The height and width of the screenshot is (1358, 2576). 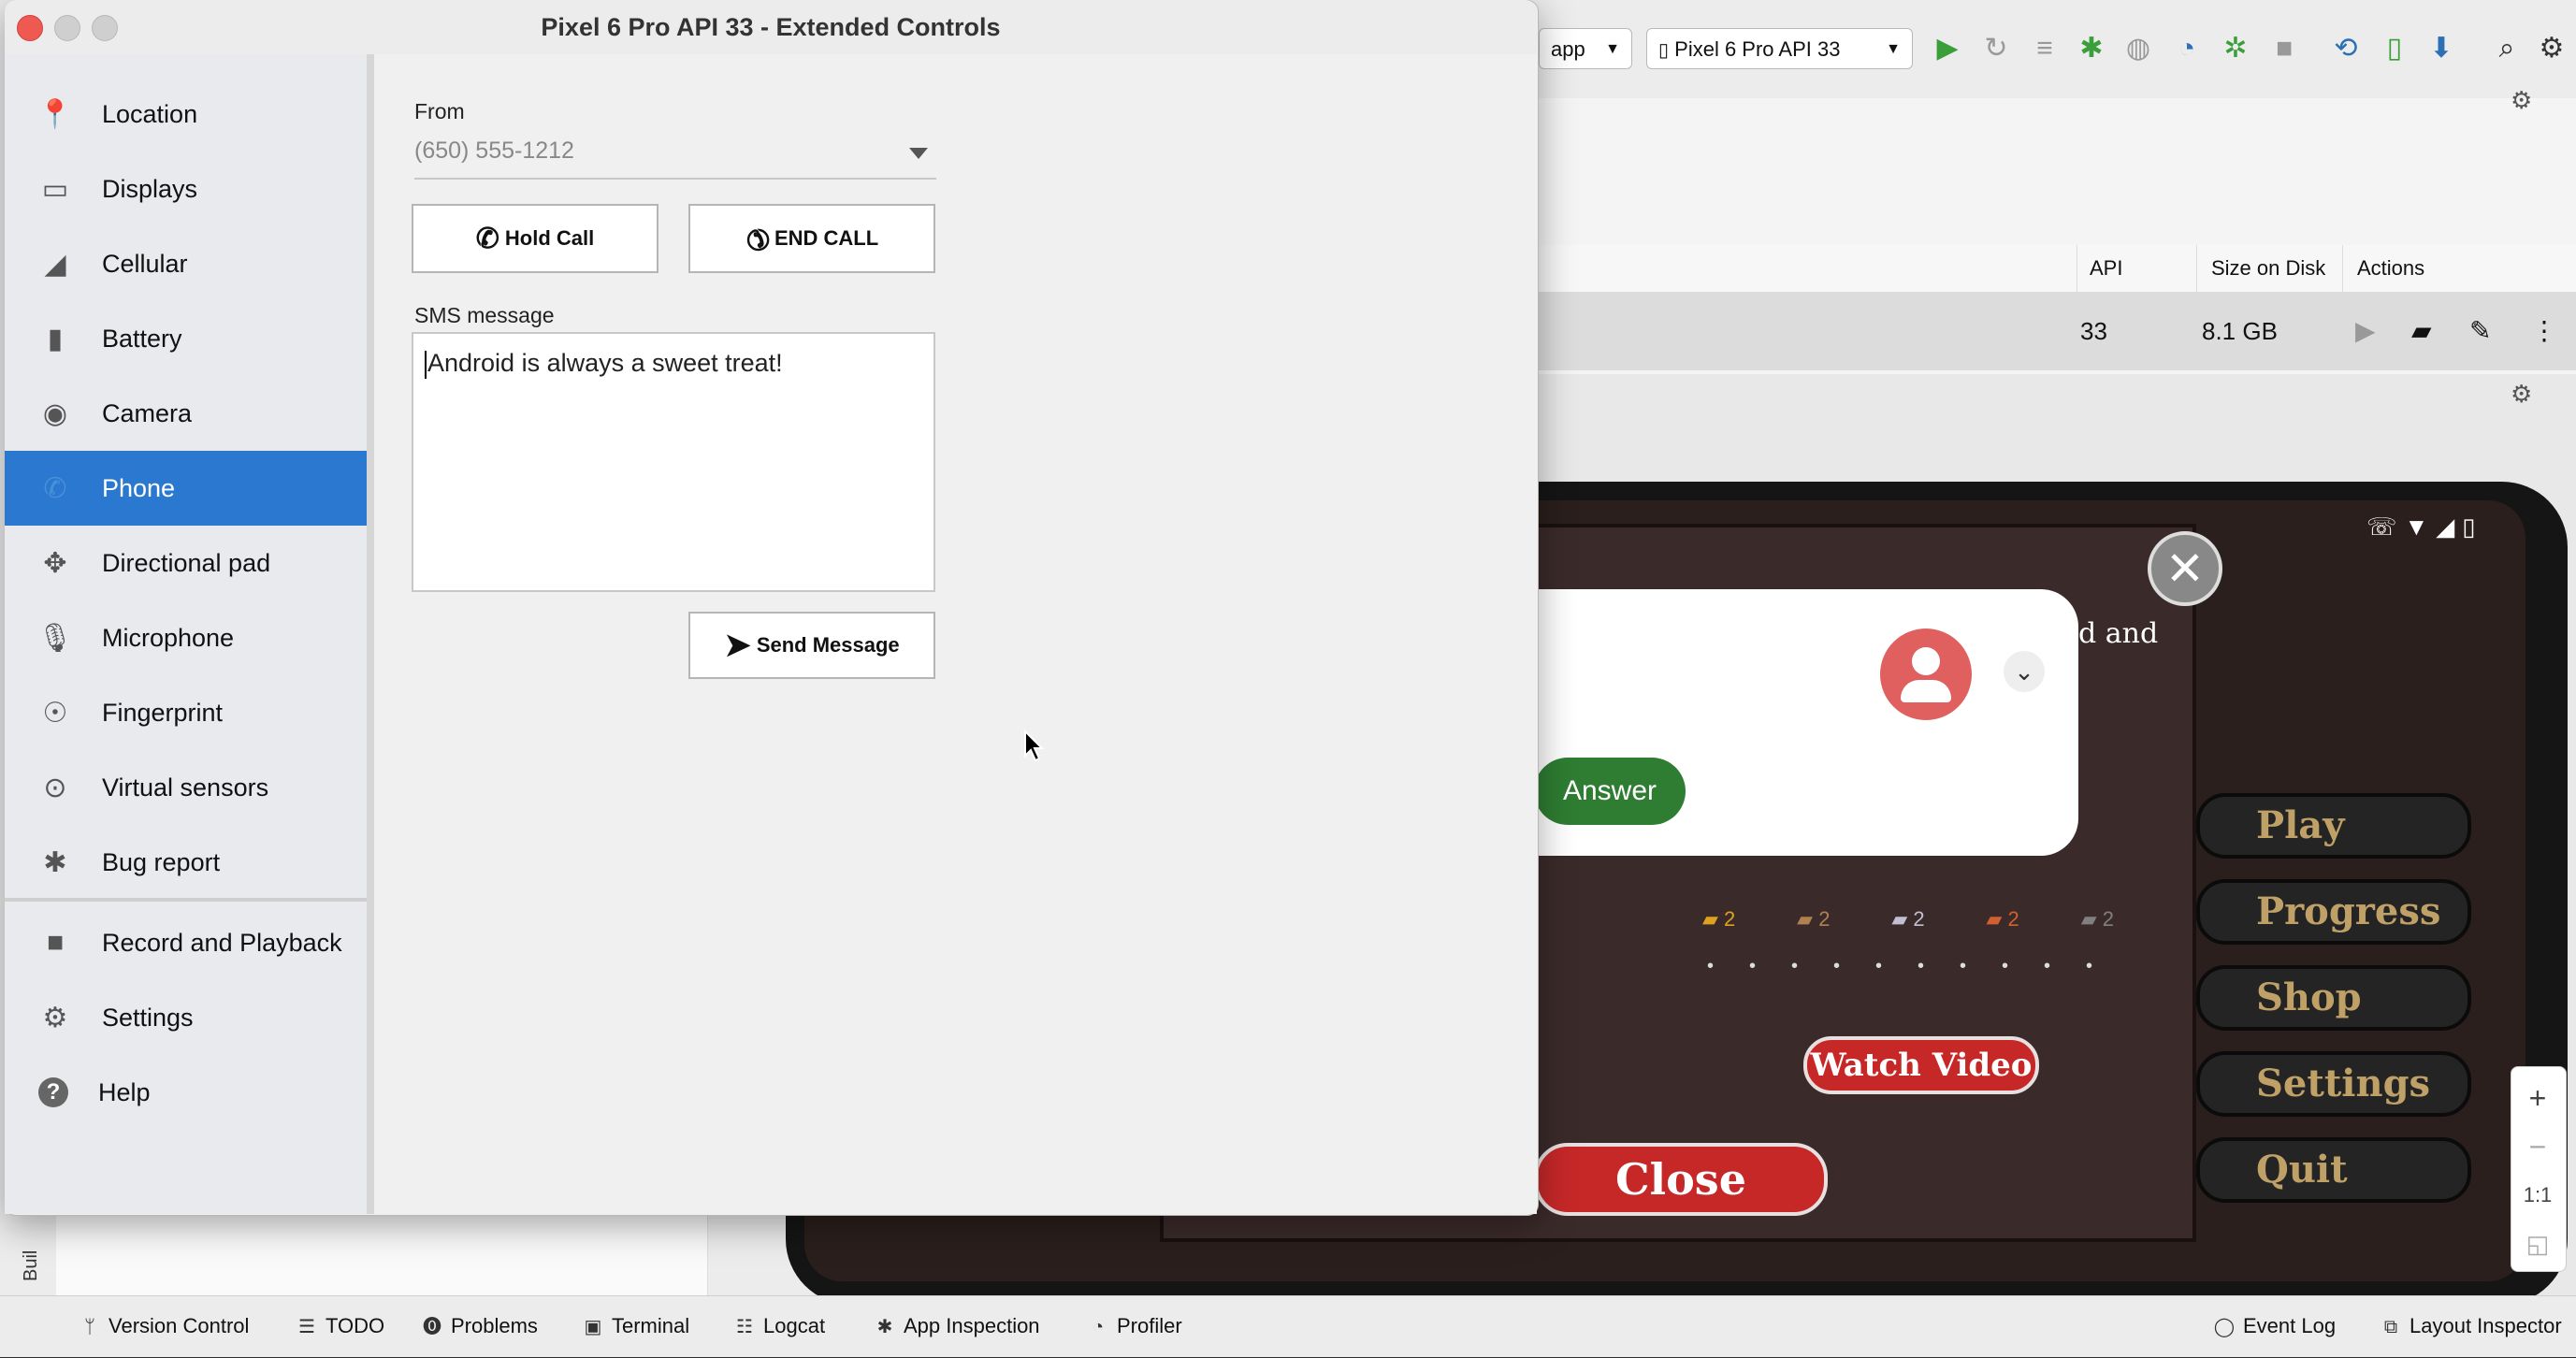 What do you see at coordinates (1996, 48) in the screenshot?
I see `apply-changes-icon: ↻` at bounding box center [1996, 48].